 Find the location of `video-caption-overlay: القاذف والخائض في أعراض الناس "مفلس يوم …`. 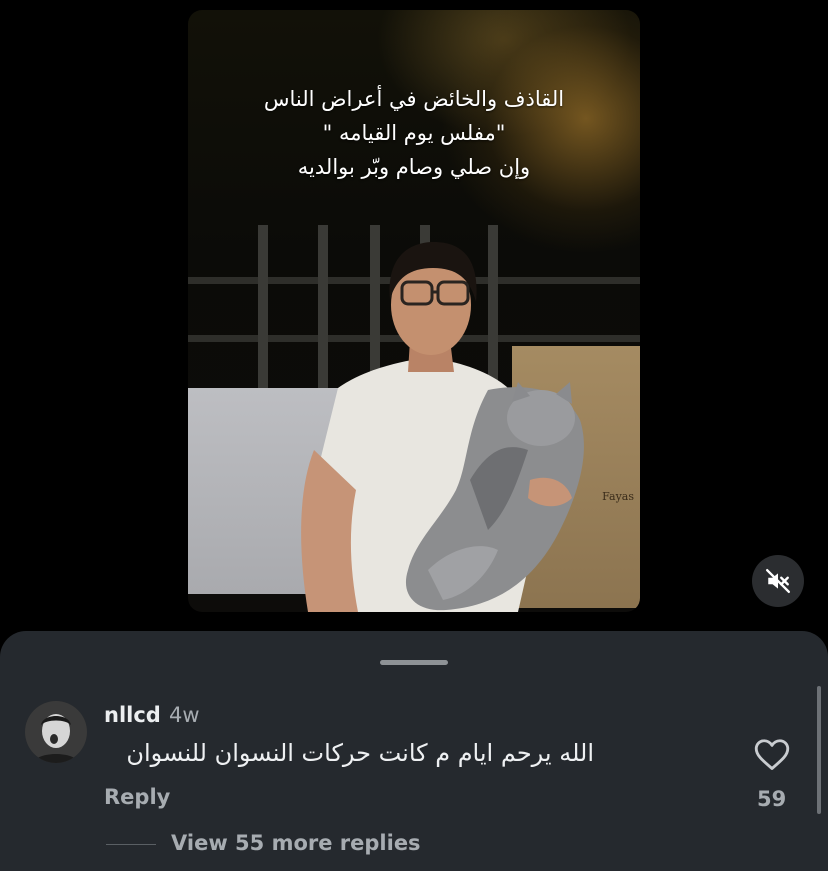

video-caption-overlay: القاذف والخائض في أعراض الناس "مفلس يوم … is located at coordinates (414, 133).